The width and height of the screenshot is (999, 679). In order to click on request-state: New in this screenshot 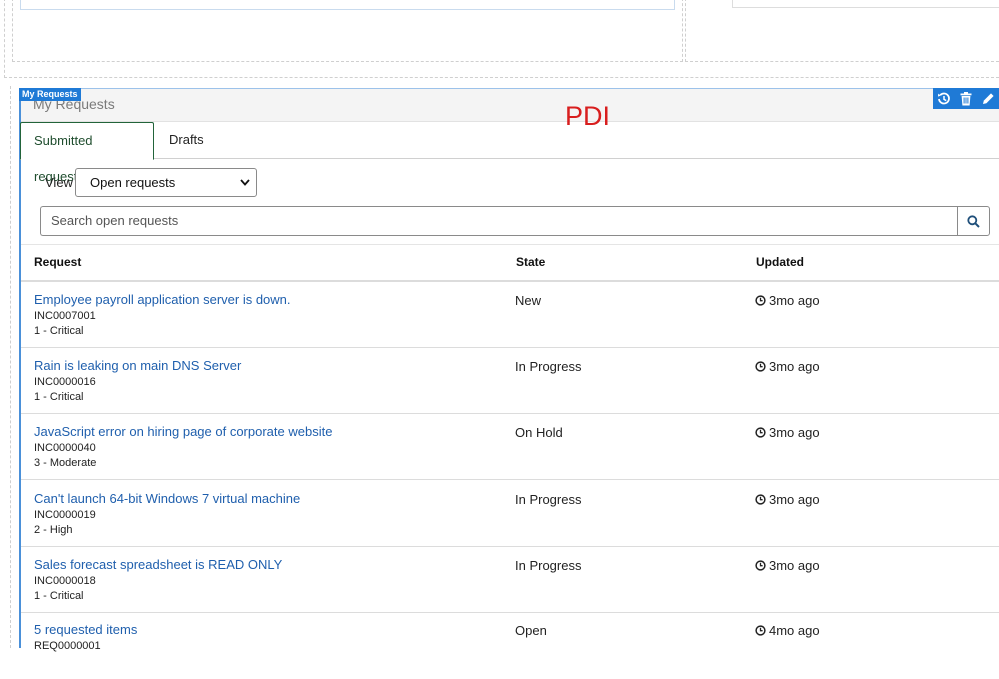, I will do `click(528, 300)`.